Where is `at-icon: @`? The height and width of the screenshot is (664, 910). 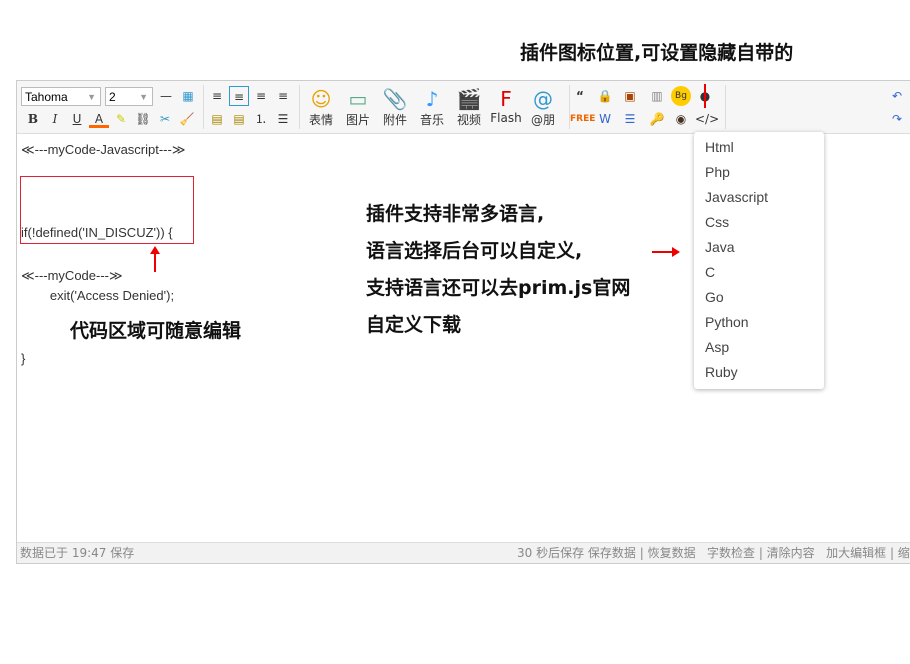
at-icon: @ is located at coordinates (543, 99).